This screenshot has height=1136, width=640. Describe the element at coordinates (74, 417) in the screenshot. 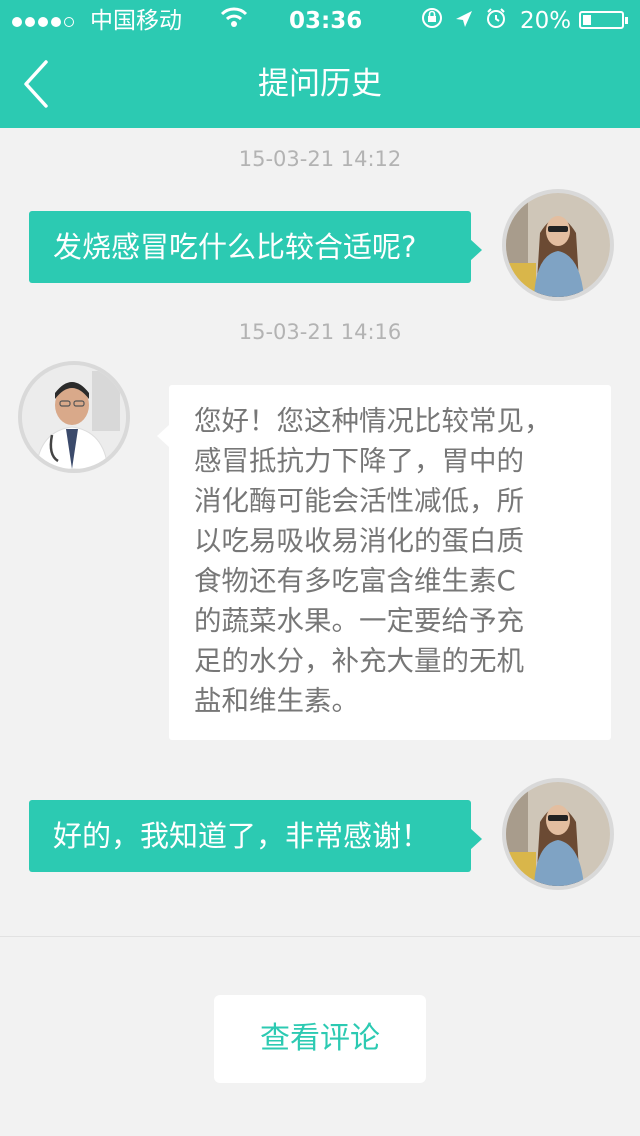

I see `doctor-avatar` at that location.